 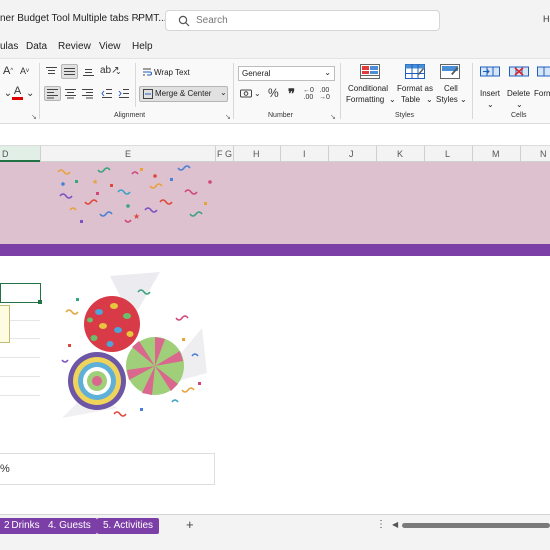 What do you see at coordinates (172, 72) in the screenshot?
I see `wrap-text-label: Wrap Text` at bounding box center [172, 72].